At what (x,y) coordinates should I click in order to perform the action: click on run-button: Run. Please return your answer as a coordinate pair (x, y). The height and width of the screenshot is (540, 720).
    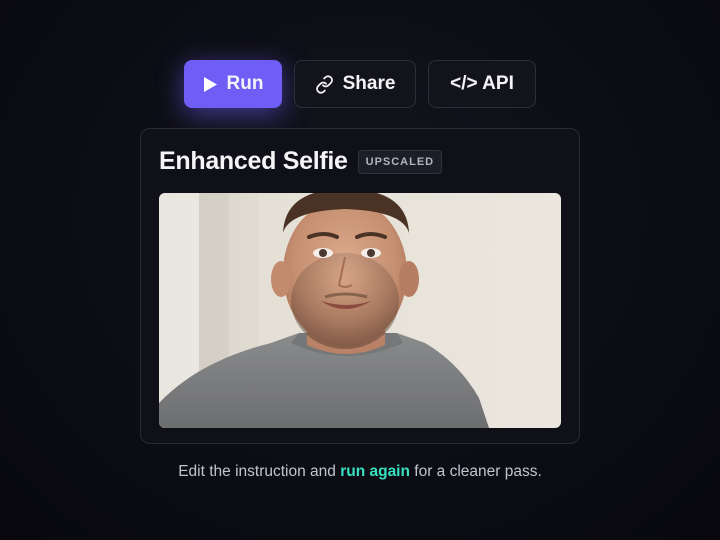
    Looking at the image, I should click on (233, 84).